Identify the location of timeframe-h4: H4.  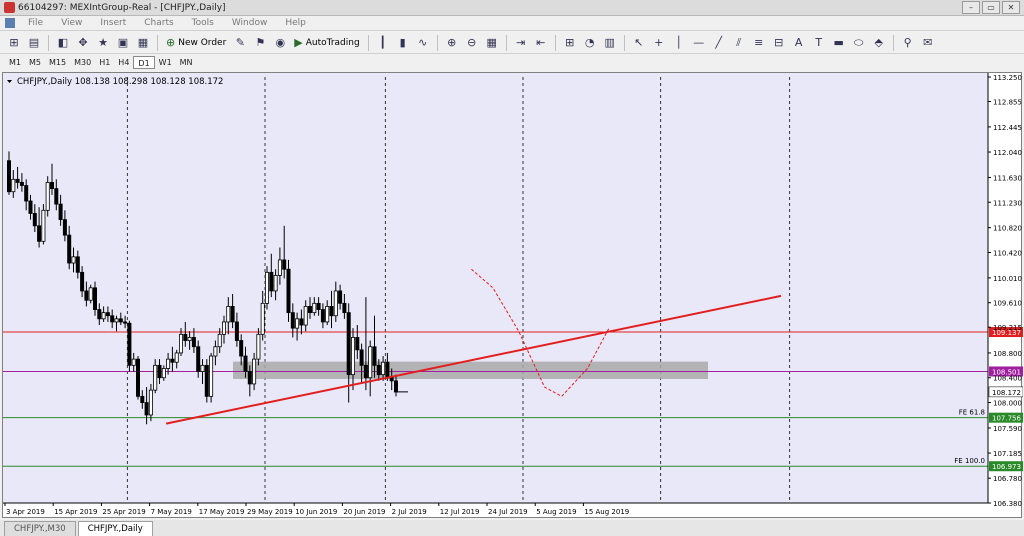
(123, 62).